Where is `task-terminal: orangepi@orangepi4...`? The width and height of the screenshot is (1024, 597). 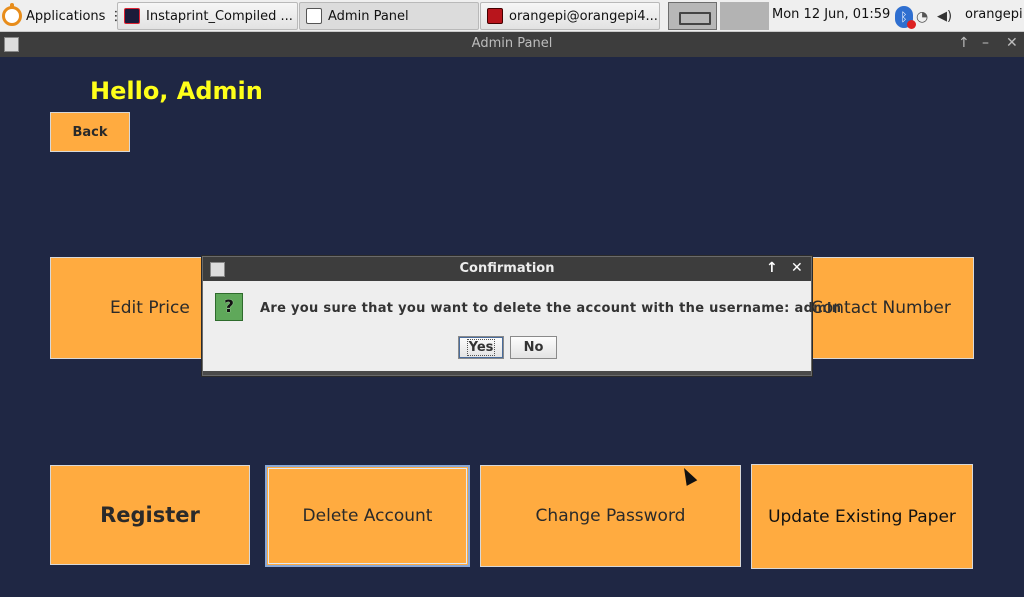 task-terminal: orangepi@orangepi4... is located at coordinates (570, 16).